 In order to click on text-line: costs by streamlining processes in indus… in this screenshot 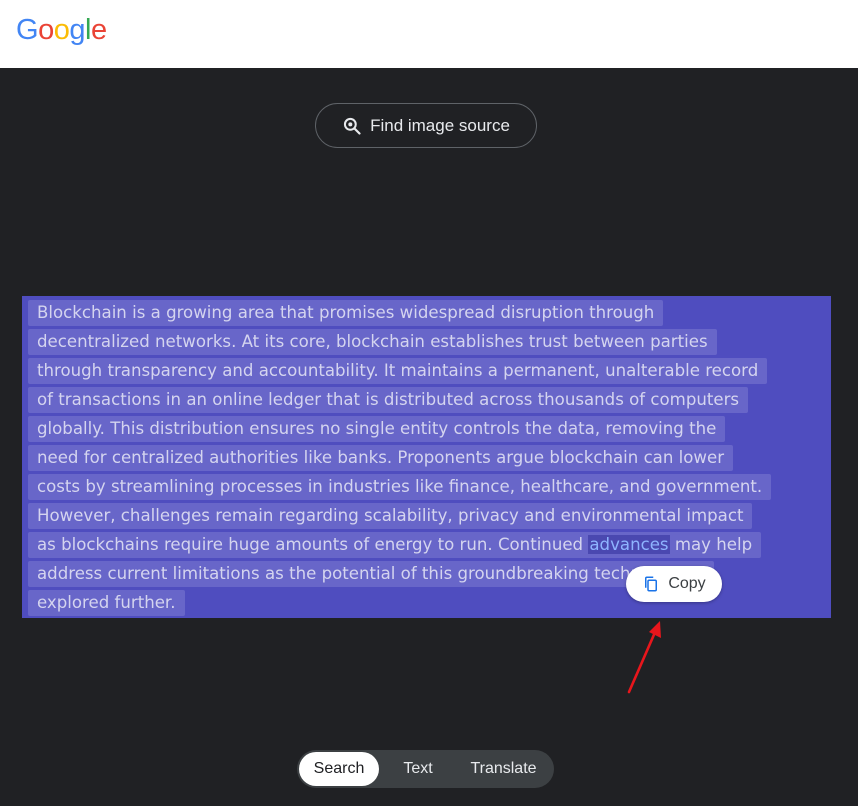, I will do `click(400, 487)`.